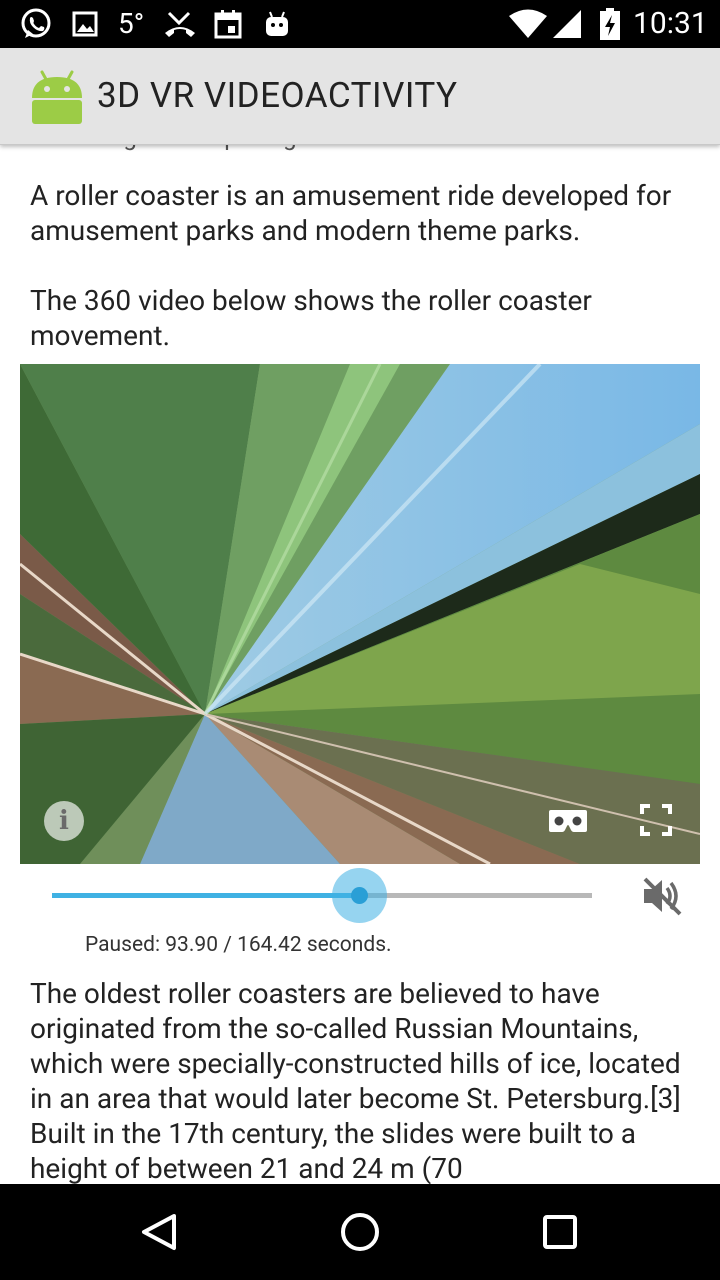  I want to click on home-icon, so click(360, 1232).